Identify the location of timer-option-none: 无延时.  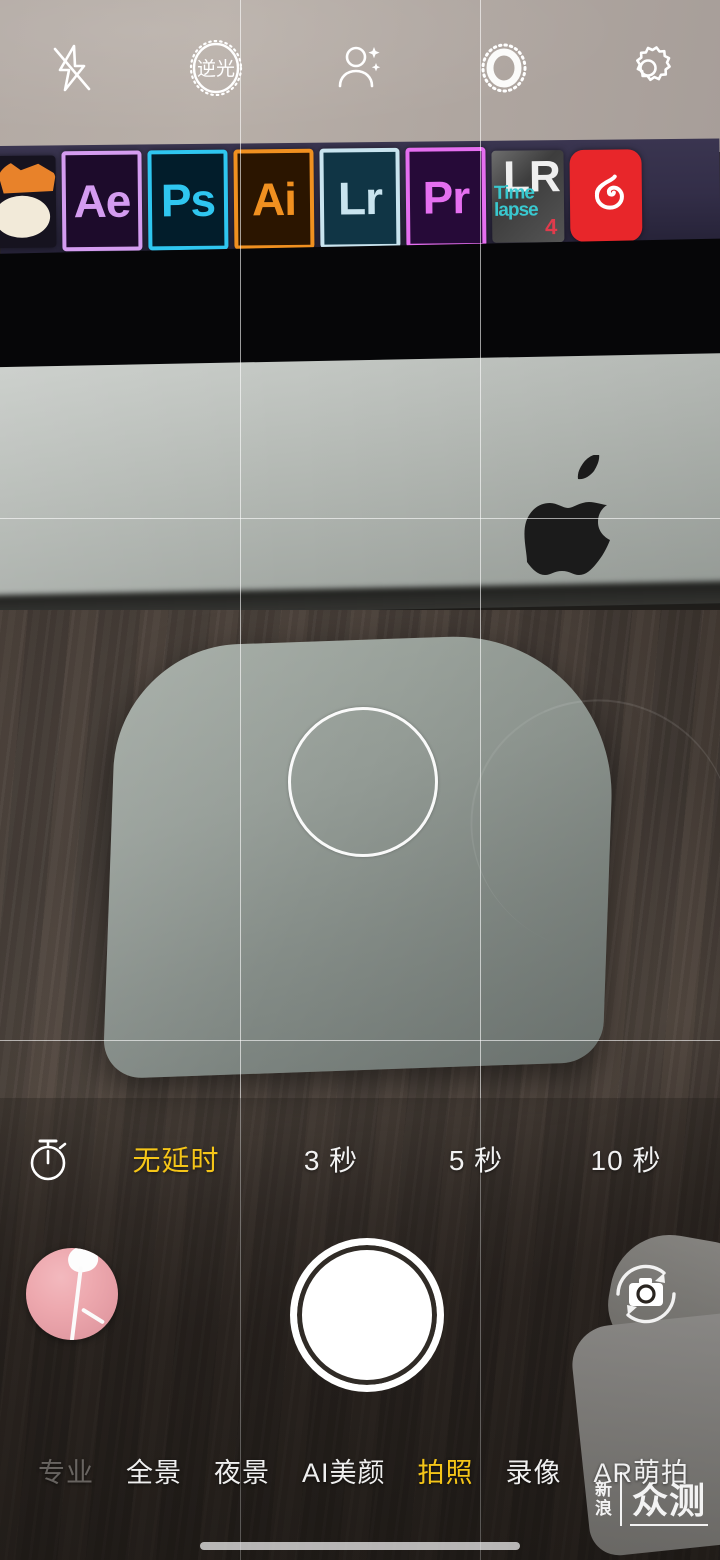
(176, 1159).